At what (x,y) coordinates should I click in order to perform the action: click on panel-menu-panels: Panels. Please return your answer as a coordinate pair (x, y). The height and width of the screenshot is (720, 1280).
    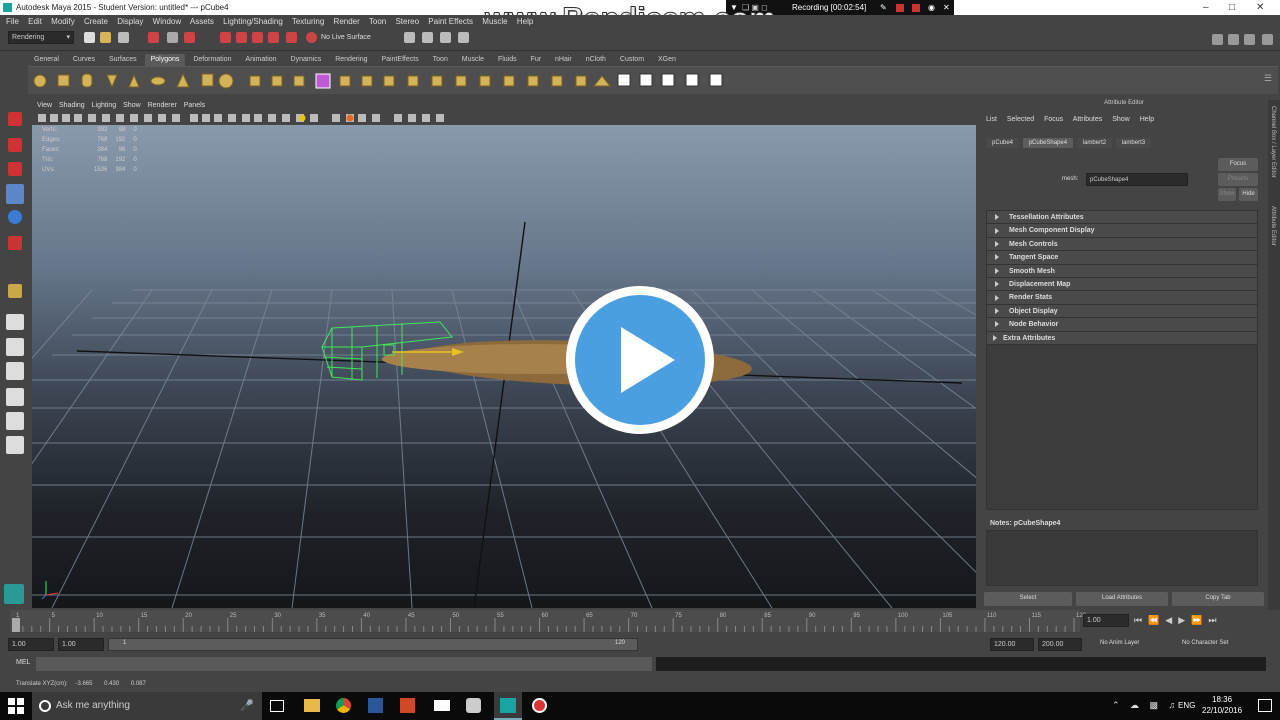
    Looking at the image, I should click on (194, 105).